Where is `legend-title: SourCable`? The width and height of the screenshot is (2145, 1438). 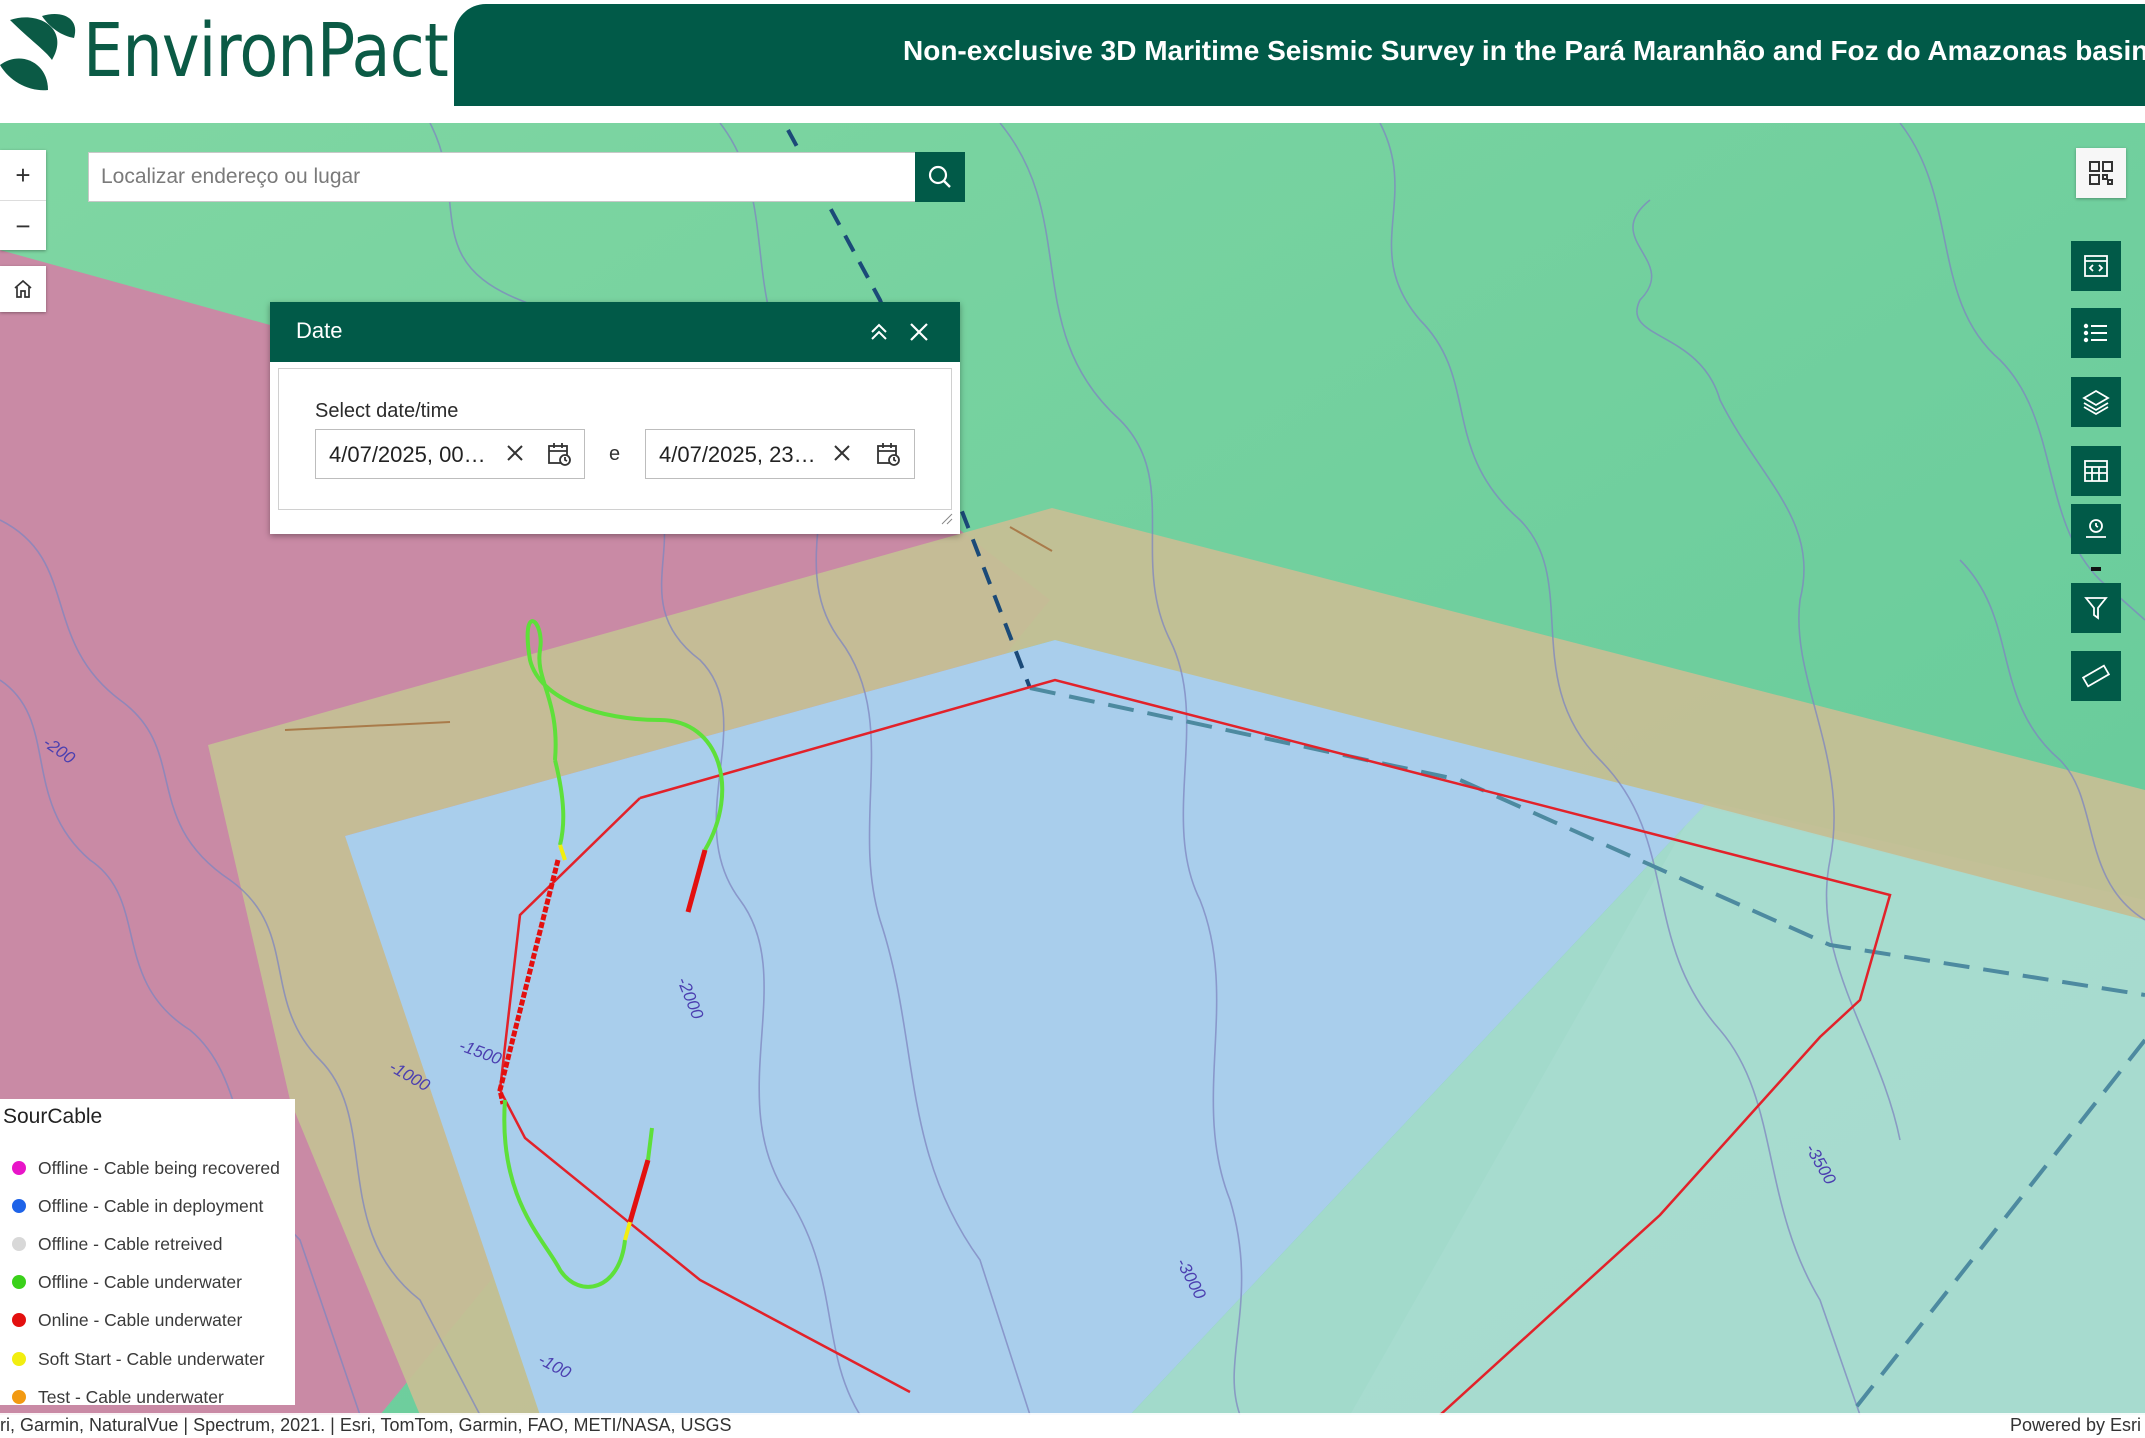 legend-title: SourCable is located at coordinates (53, 1116).